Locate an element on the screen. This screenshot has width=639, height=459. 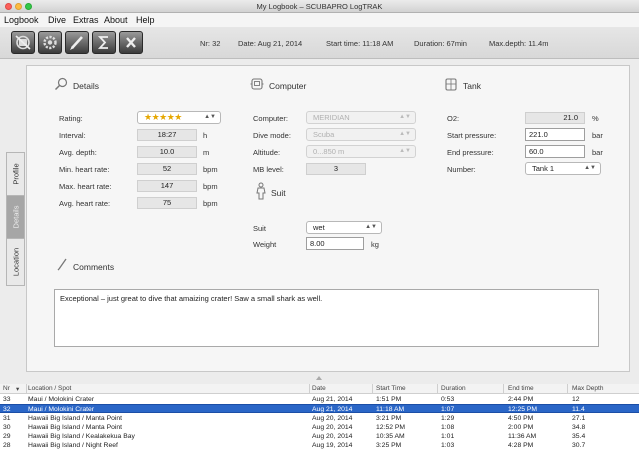
computer-select: MERIDIAN ▲▼ is located at coordinates (361, 117).